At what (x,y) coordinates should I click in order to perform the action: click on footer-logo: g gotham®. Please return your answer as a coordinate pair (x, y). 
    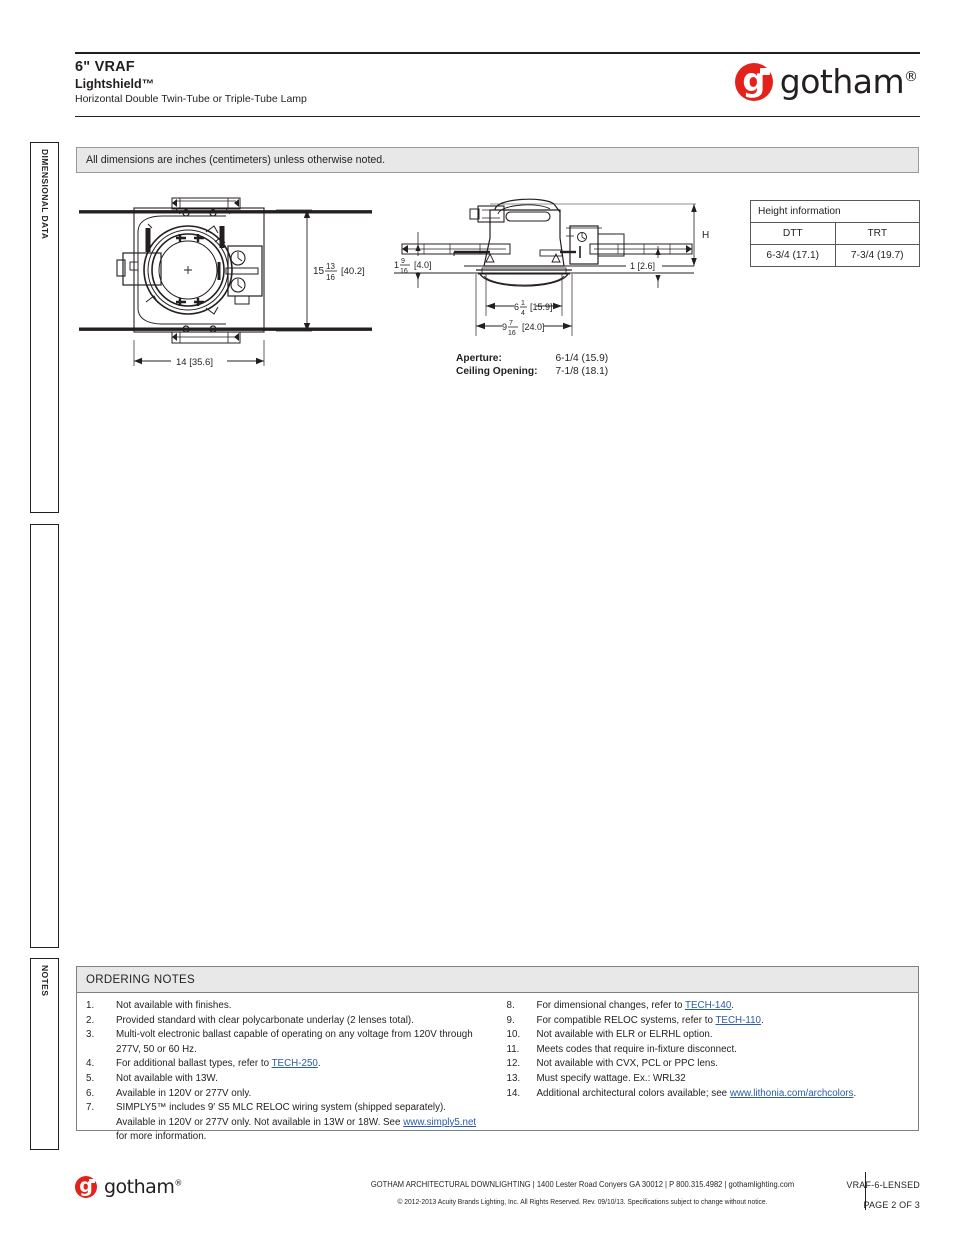
    Looking at the image, I should click on (128, 1187).